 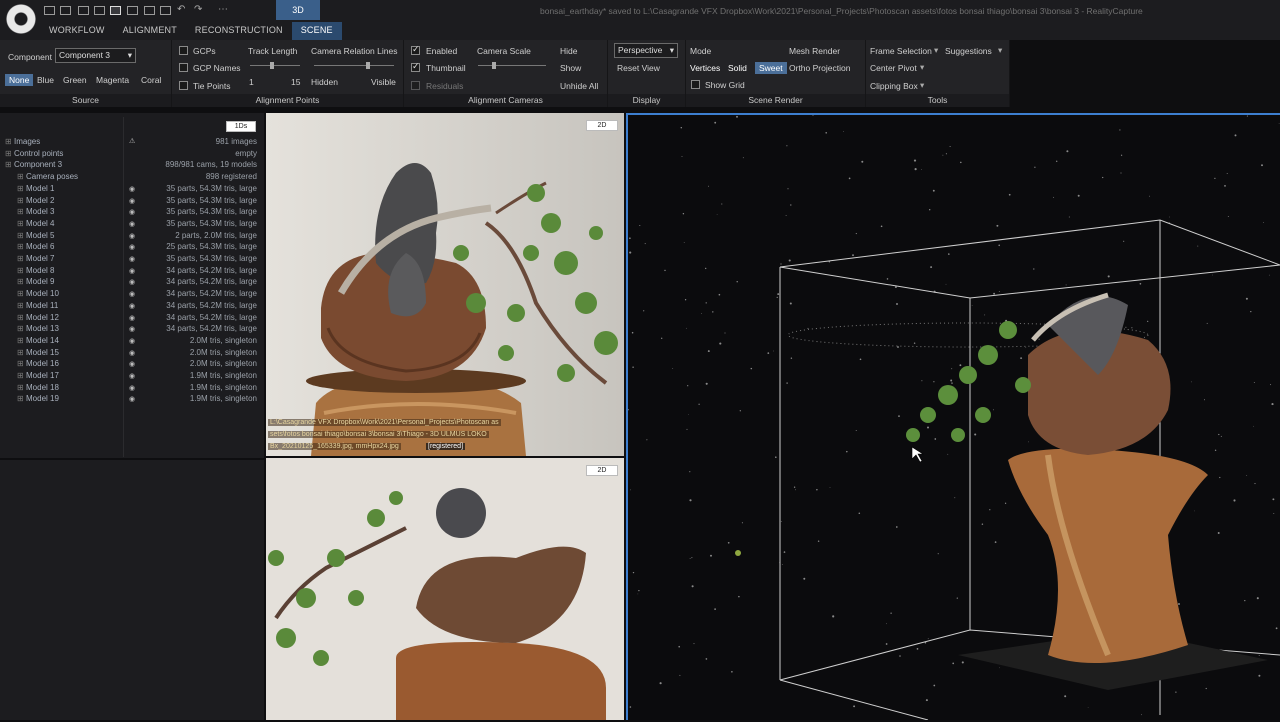 I want to click on color-none-button: None, so click(x=19, y=80).